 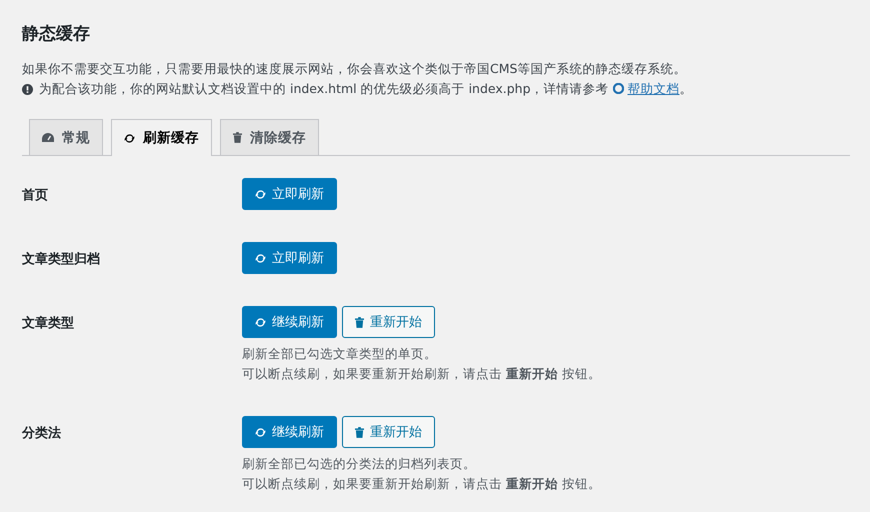 What do you see at coordinates (654, 88) in the screenshot?
I see `help-link: 帮助文档` at bounding box center [654, 88].